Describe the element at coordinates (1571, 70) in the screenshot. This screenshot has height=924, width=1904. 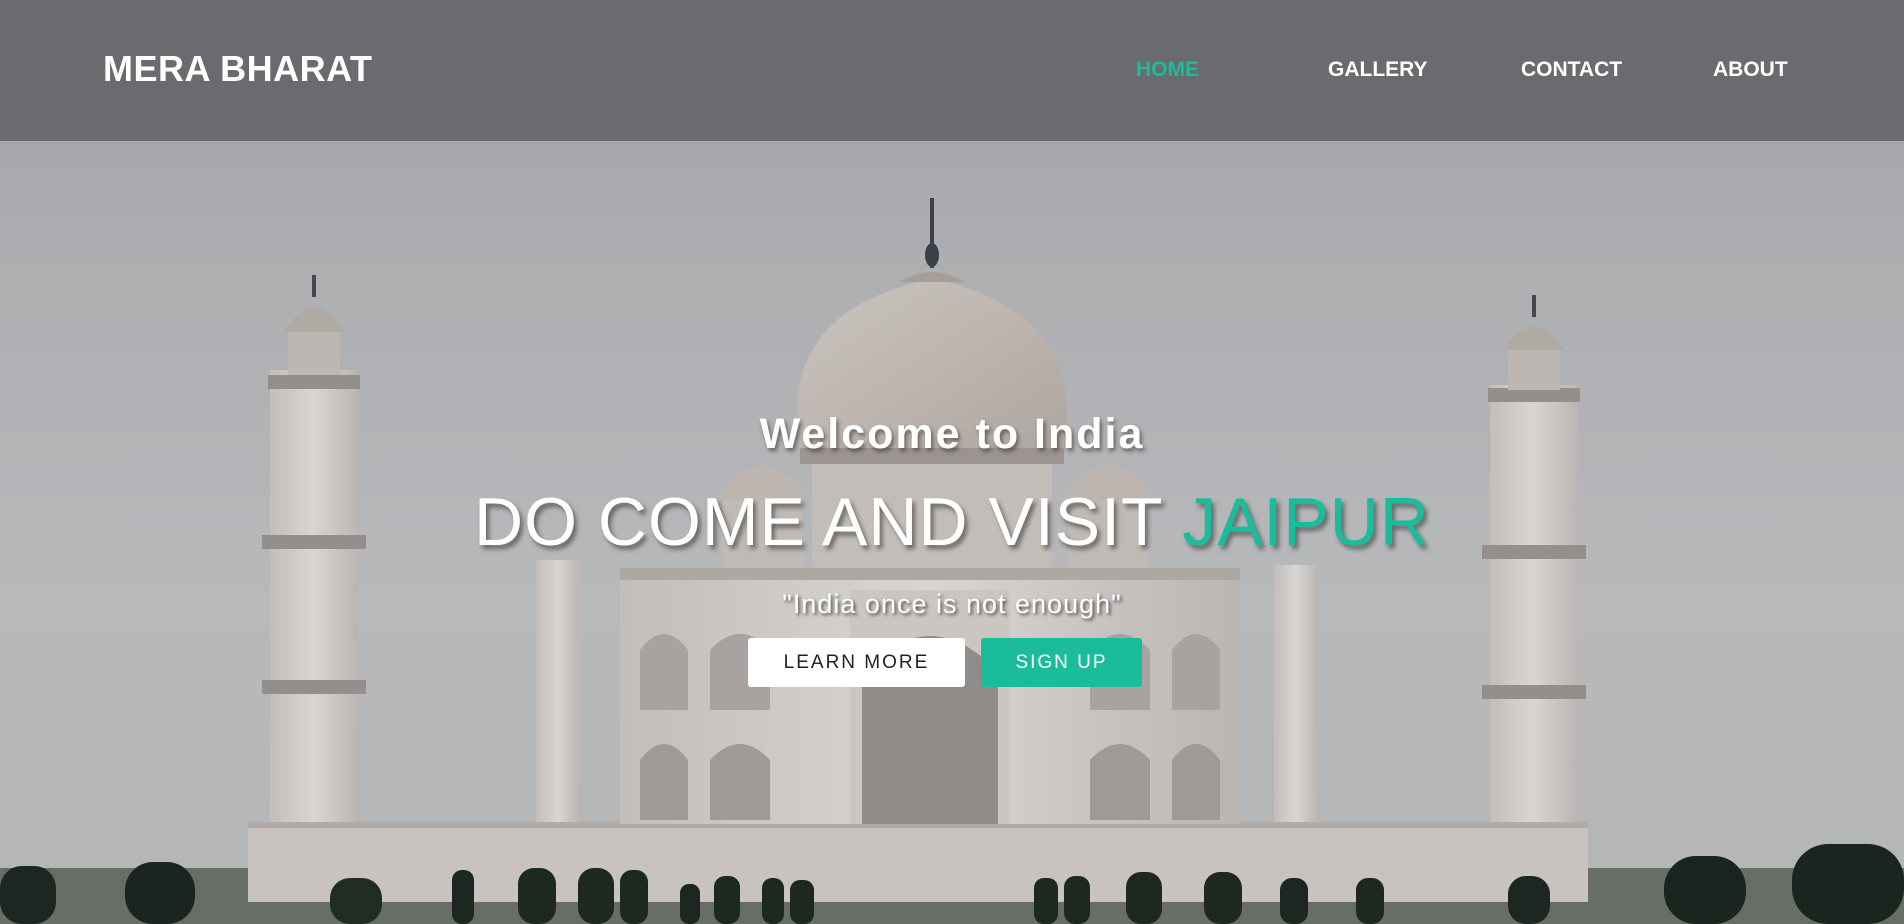
I see `nav-contact-link: CONTACT` at that location.